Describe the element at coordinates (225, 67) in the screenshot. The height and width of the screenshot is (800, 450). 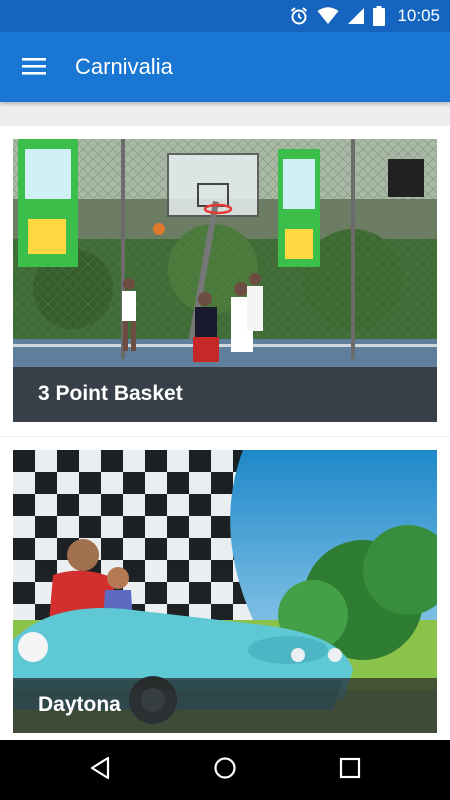
I see `app-bar: Carnivalia` at that location.